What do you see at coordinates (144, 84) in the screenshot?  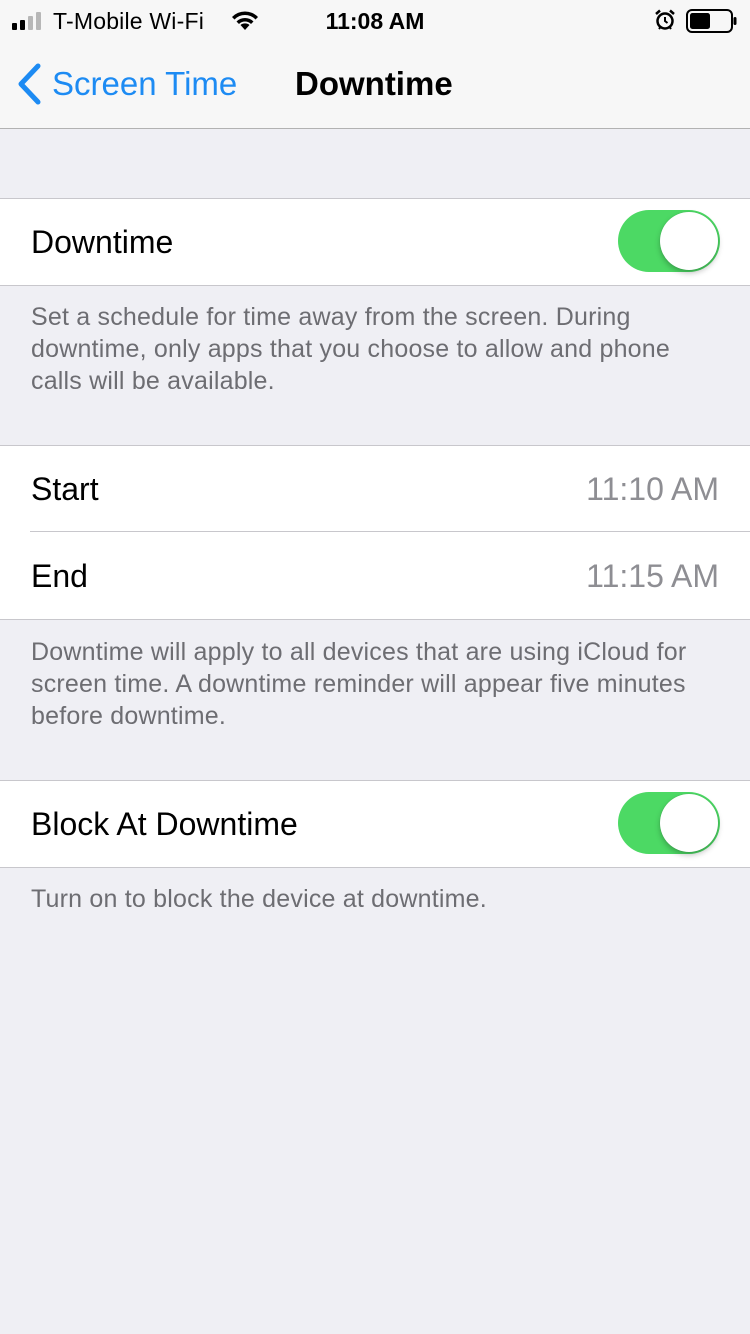 I see `back-button: Screen Time` at bounding box center [144, 84].